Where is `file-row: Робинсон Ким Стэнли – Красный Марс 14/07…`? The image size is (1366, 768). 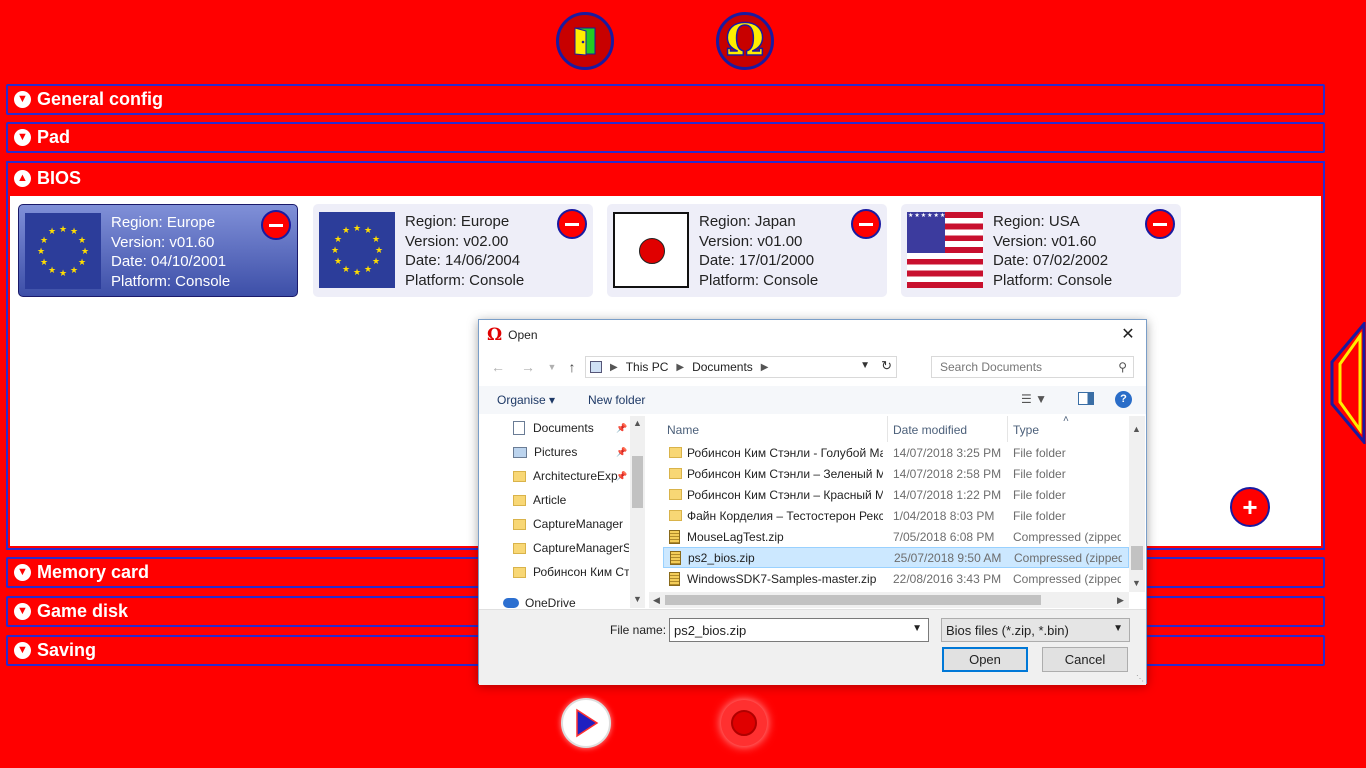
file-row: Робинсон Ким Стэнли – Красный Марс 14/07… is located at coordinates (896, 494).